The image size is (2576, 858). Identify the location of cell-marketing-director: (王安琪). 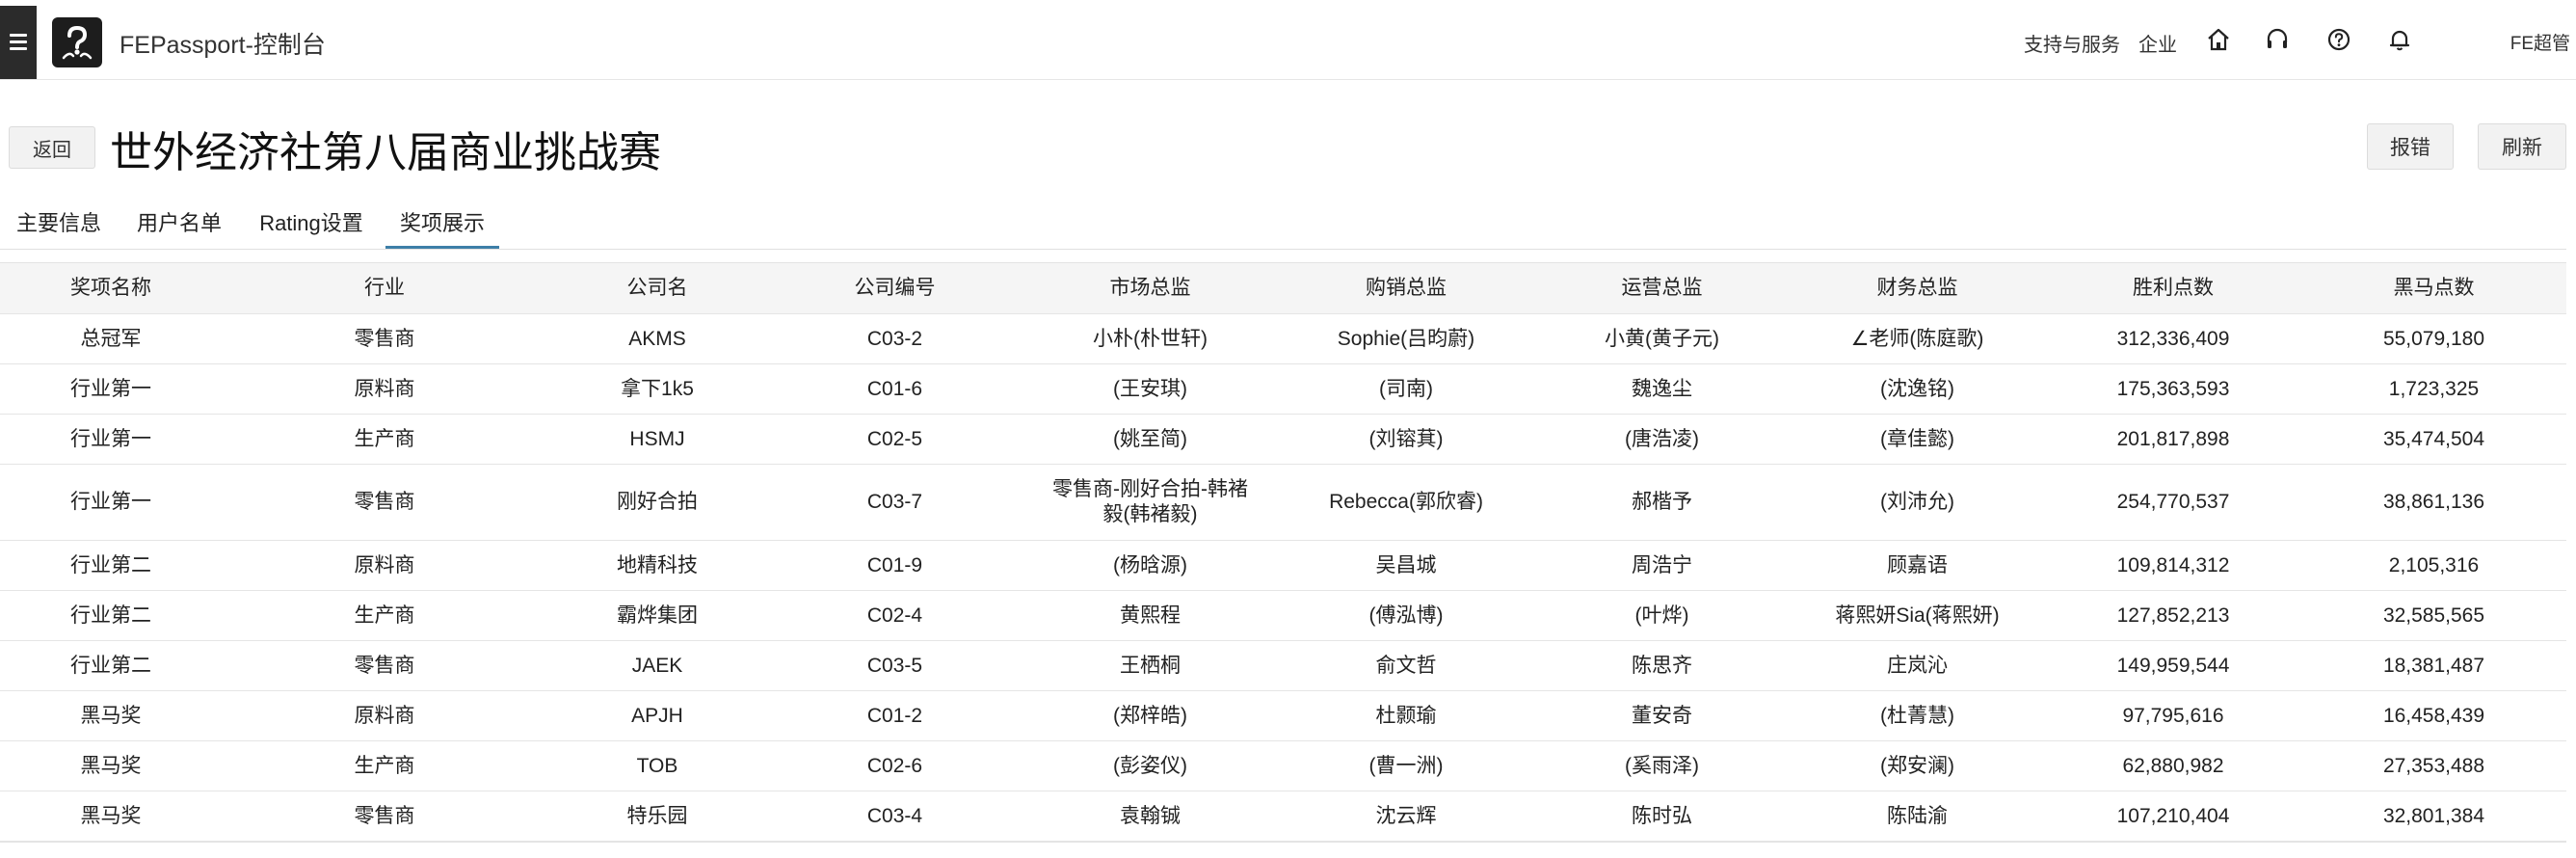
(1150, 389).